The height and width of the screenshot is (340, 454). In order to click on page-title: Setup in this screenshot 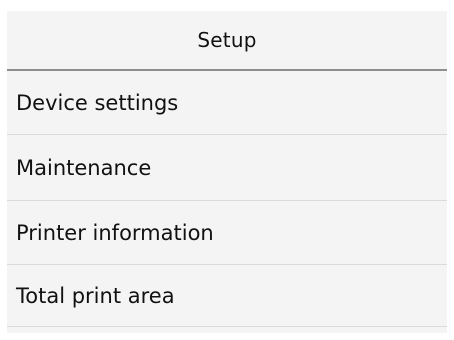, I will do `click(227, 40)`.